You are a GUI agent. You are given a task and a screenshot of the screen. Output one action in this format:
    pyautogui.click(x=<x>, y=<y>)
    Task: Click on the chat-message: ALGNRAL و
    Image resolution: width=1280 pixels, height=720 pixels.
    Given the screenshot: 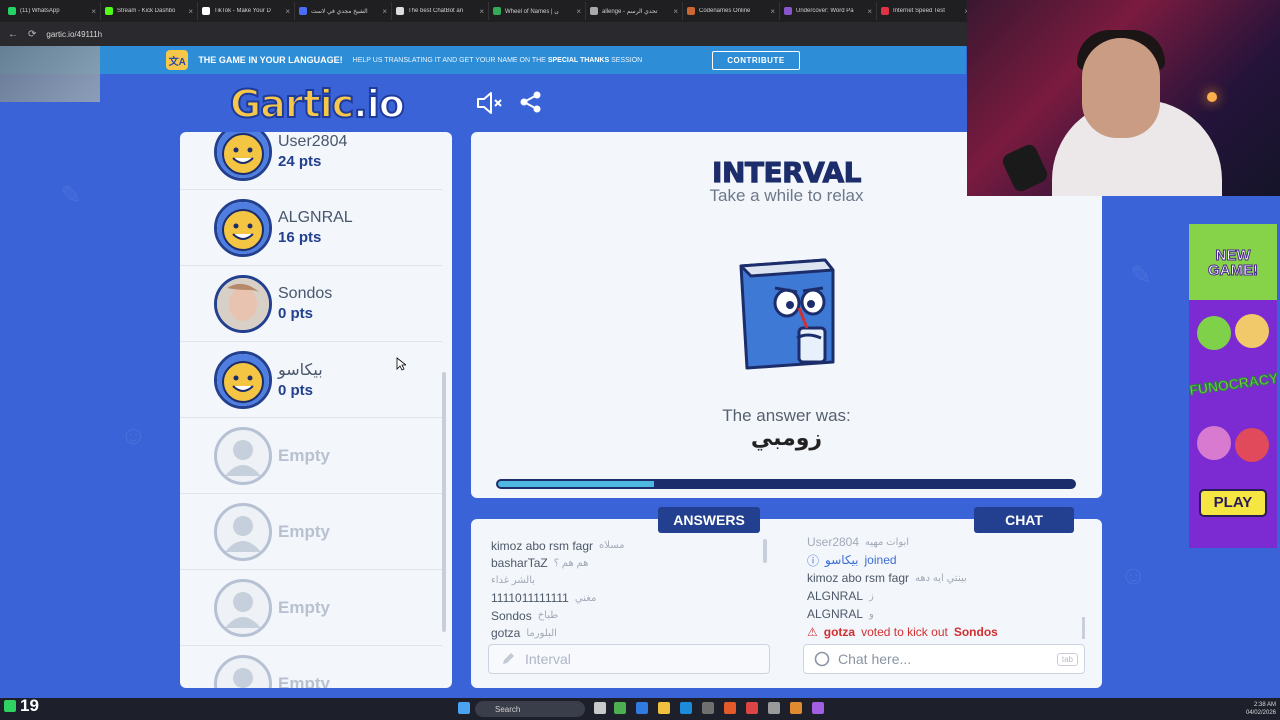 What is the action you would take?
    pyautogui.click(x=946, y=614)
    